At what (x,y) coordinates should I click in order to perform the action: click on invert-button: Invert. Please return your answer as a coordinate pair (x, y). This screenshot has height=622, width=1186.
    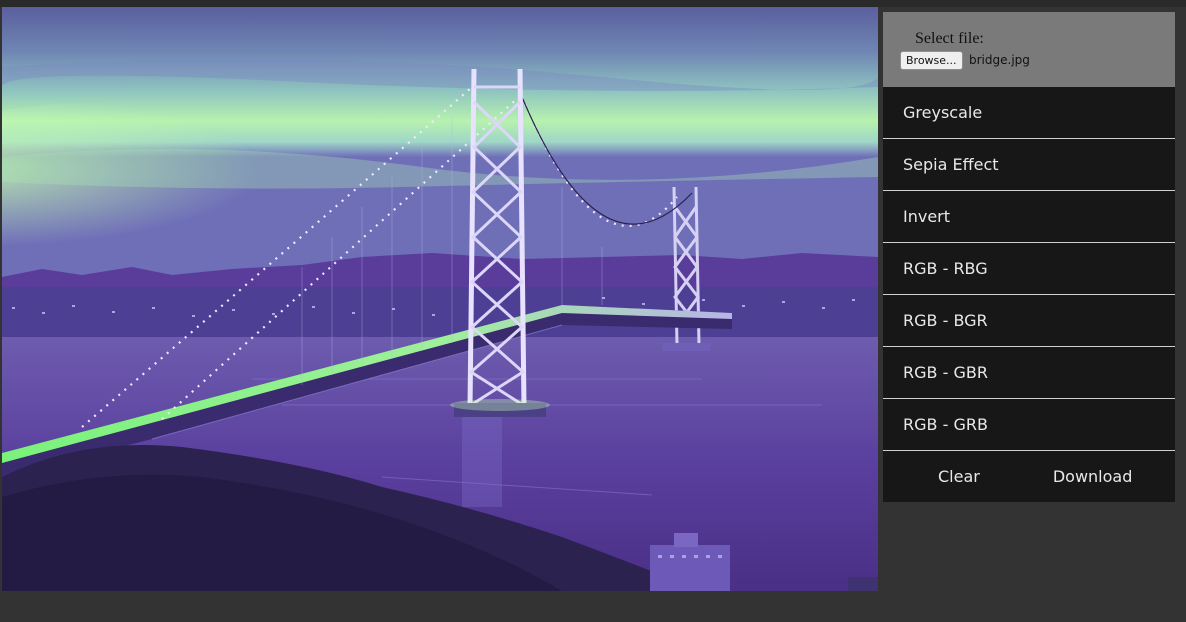
    Looking at the image, I should click on (1029, 217).